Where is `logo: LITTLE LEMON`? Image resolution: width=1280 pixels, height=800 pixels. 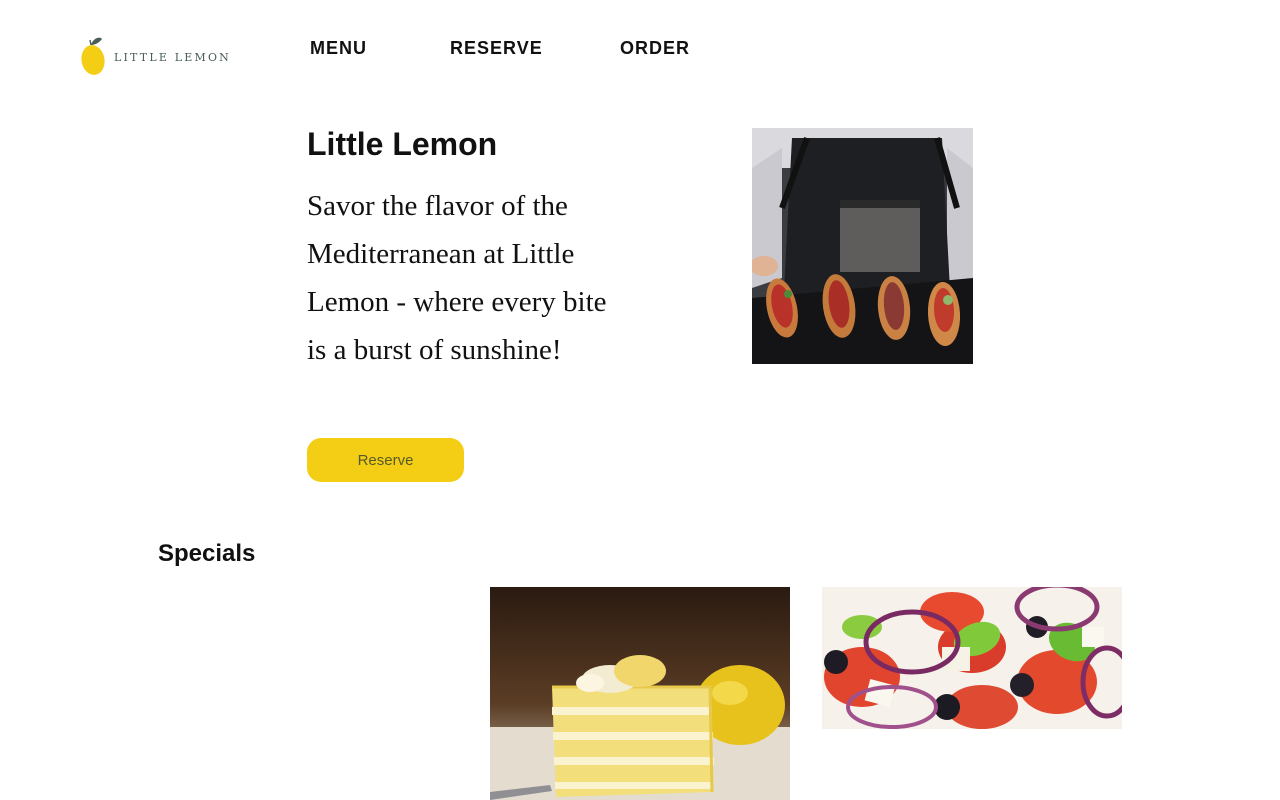 logo: LITTLE LEMON is located at coordinates (155, 56).